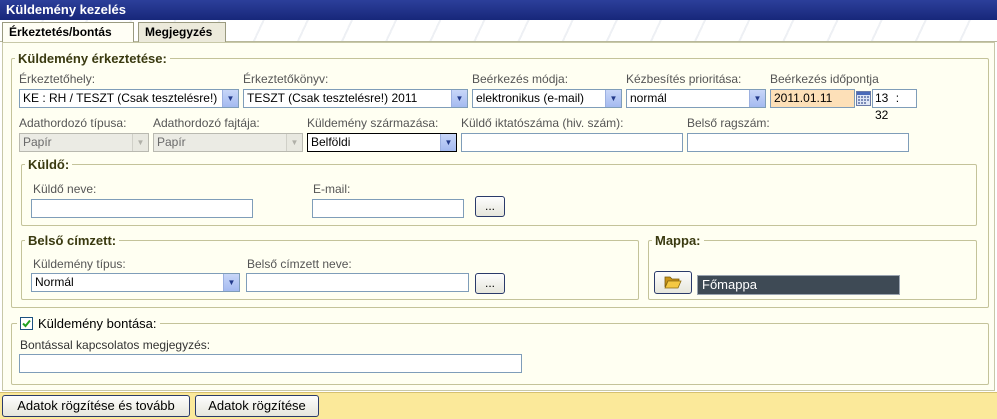  Describe the element at coordinates (65, 189) in the screenshot. I see `sender-name-label: Küldő neve:` at that location.